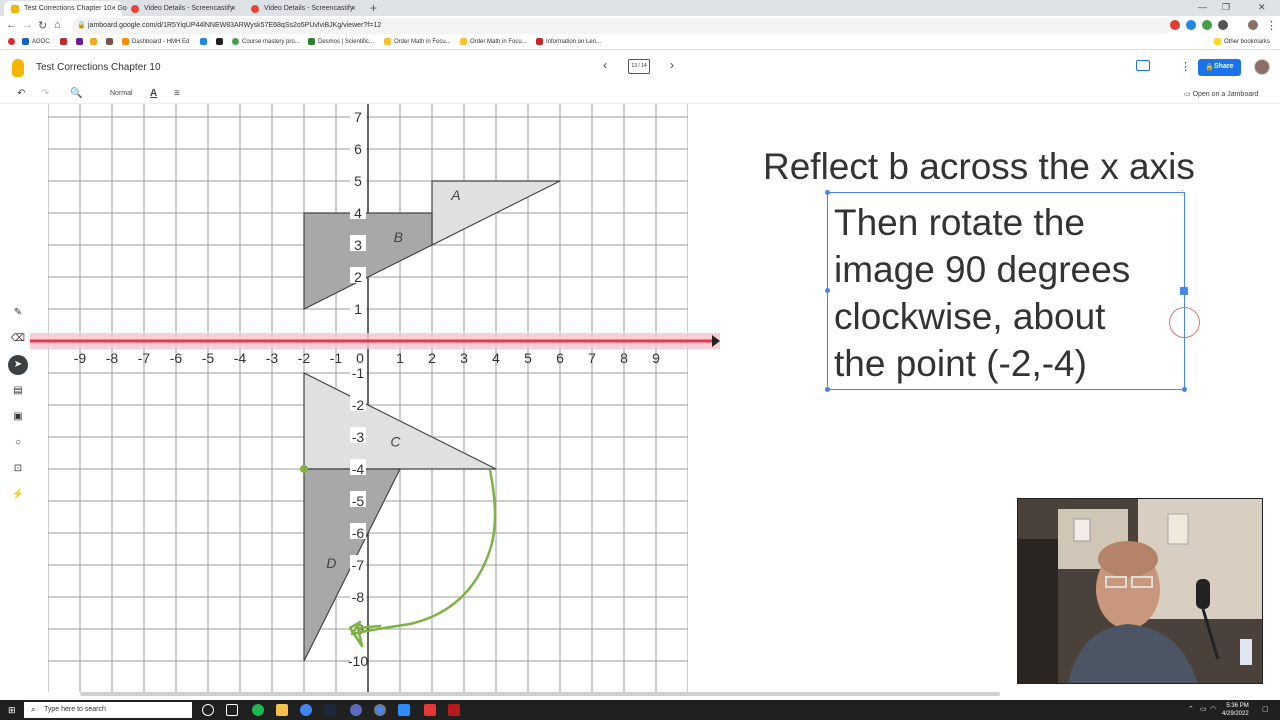 The width and height of the screenshot is (1280, 720). I want to click on textbox-menu-icon: ⋮, so click(1182, 193).